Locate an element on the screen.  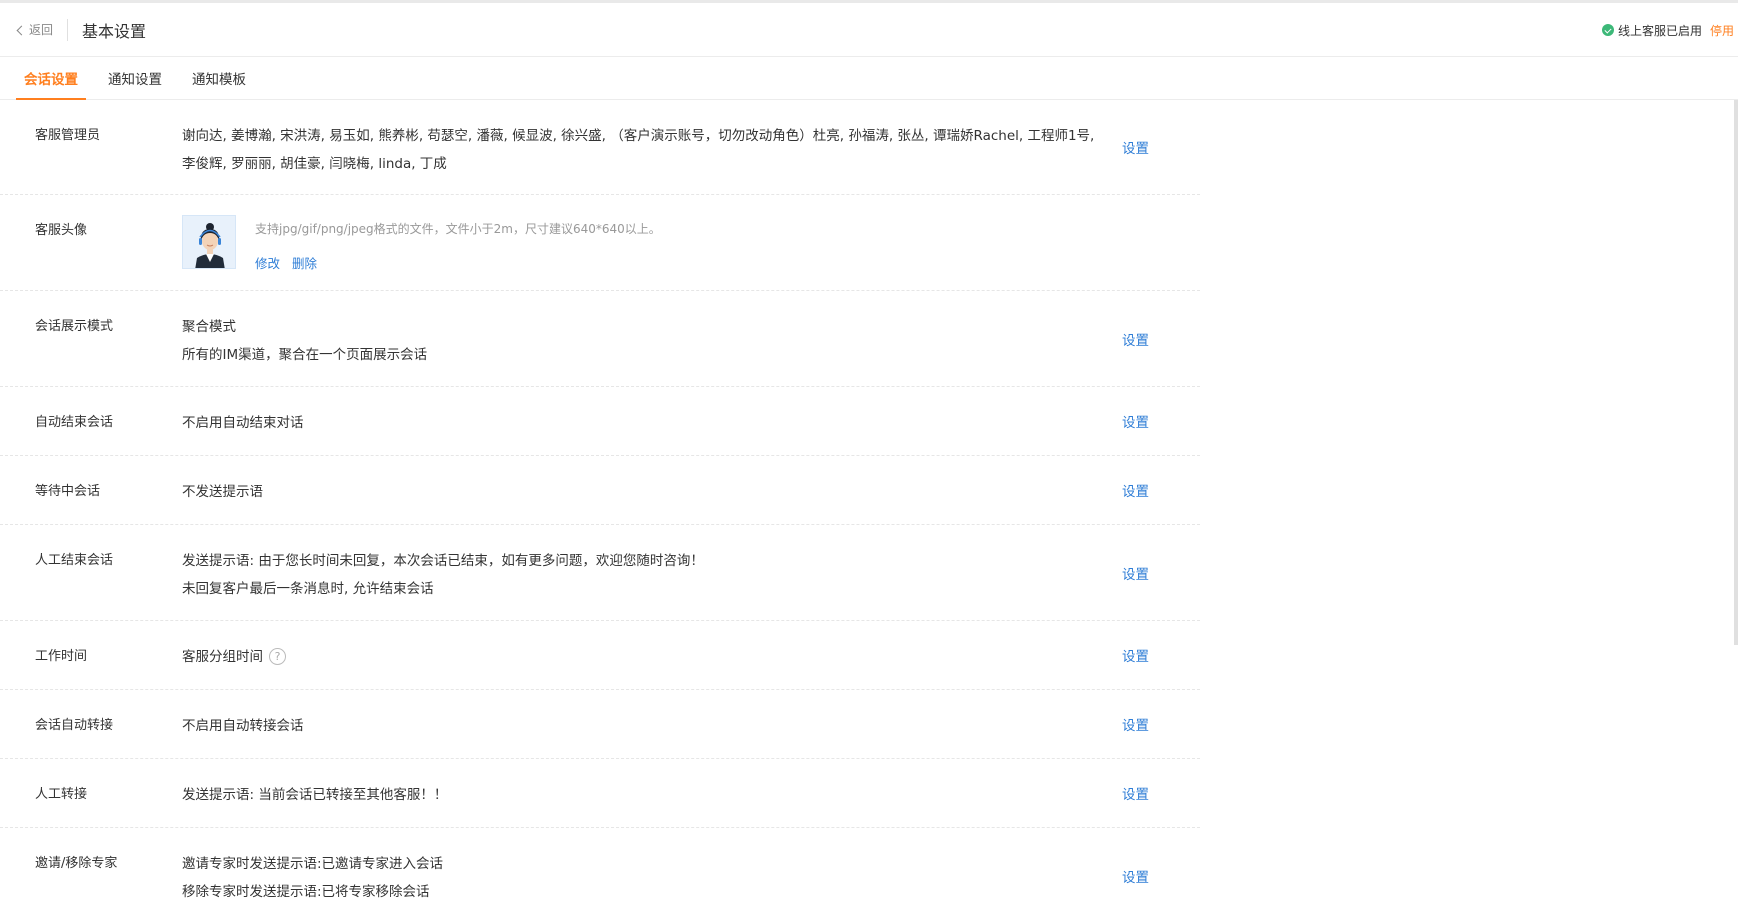
manual-end-line2: 未回复客户最后一条消息时, 允许结束会话 is located at coordinates (308, 589).